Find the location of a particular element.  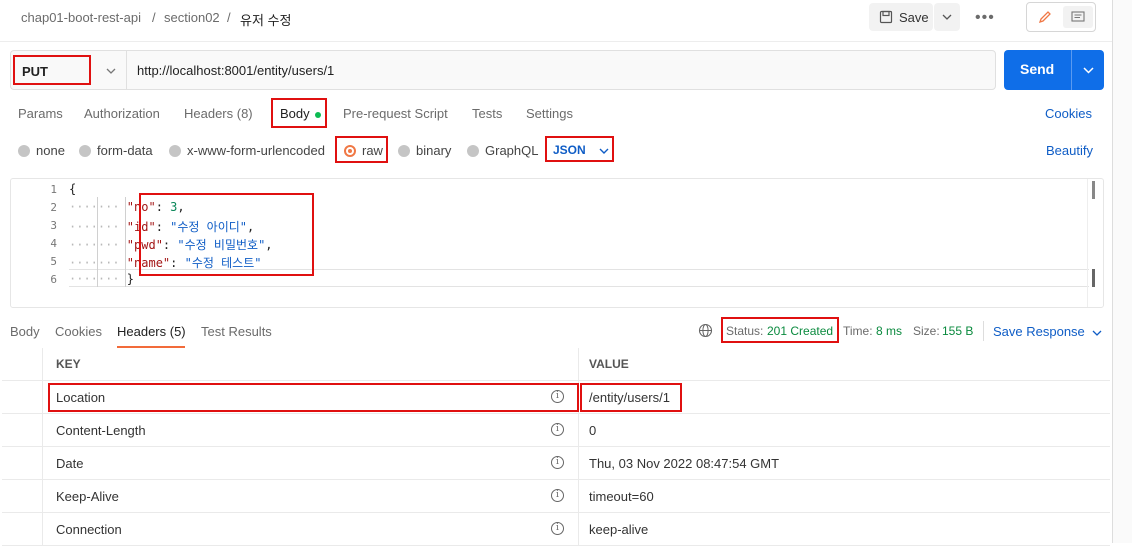

save-button: Save is located at coordinates (901, 17).